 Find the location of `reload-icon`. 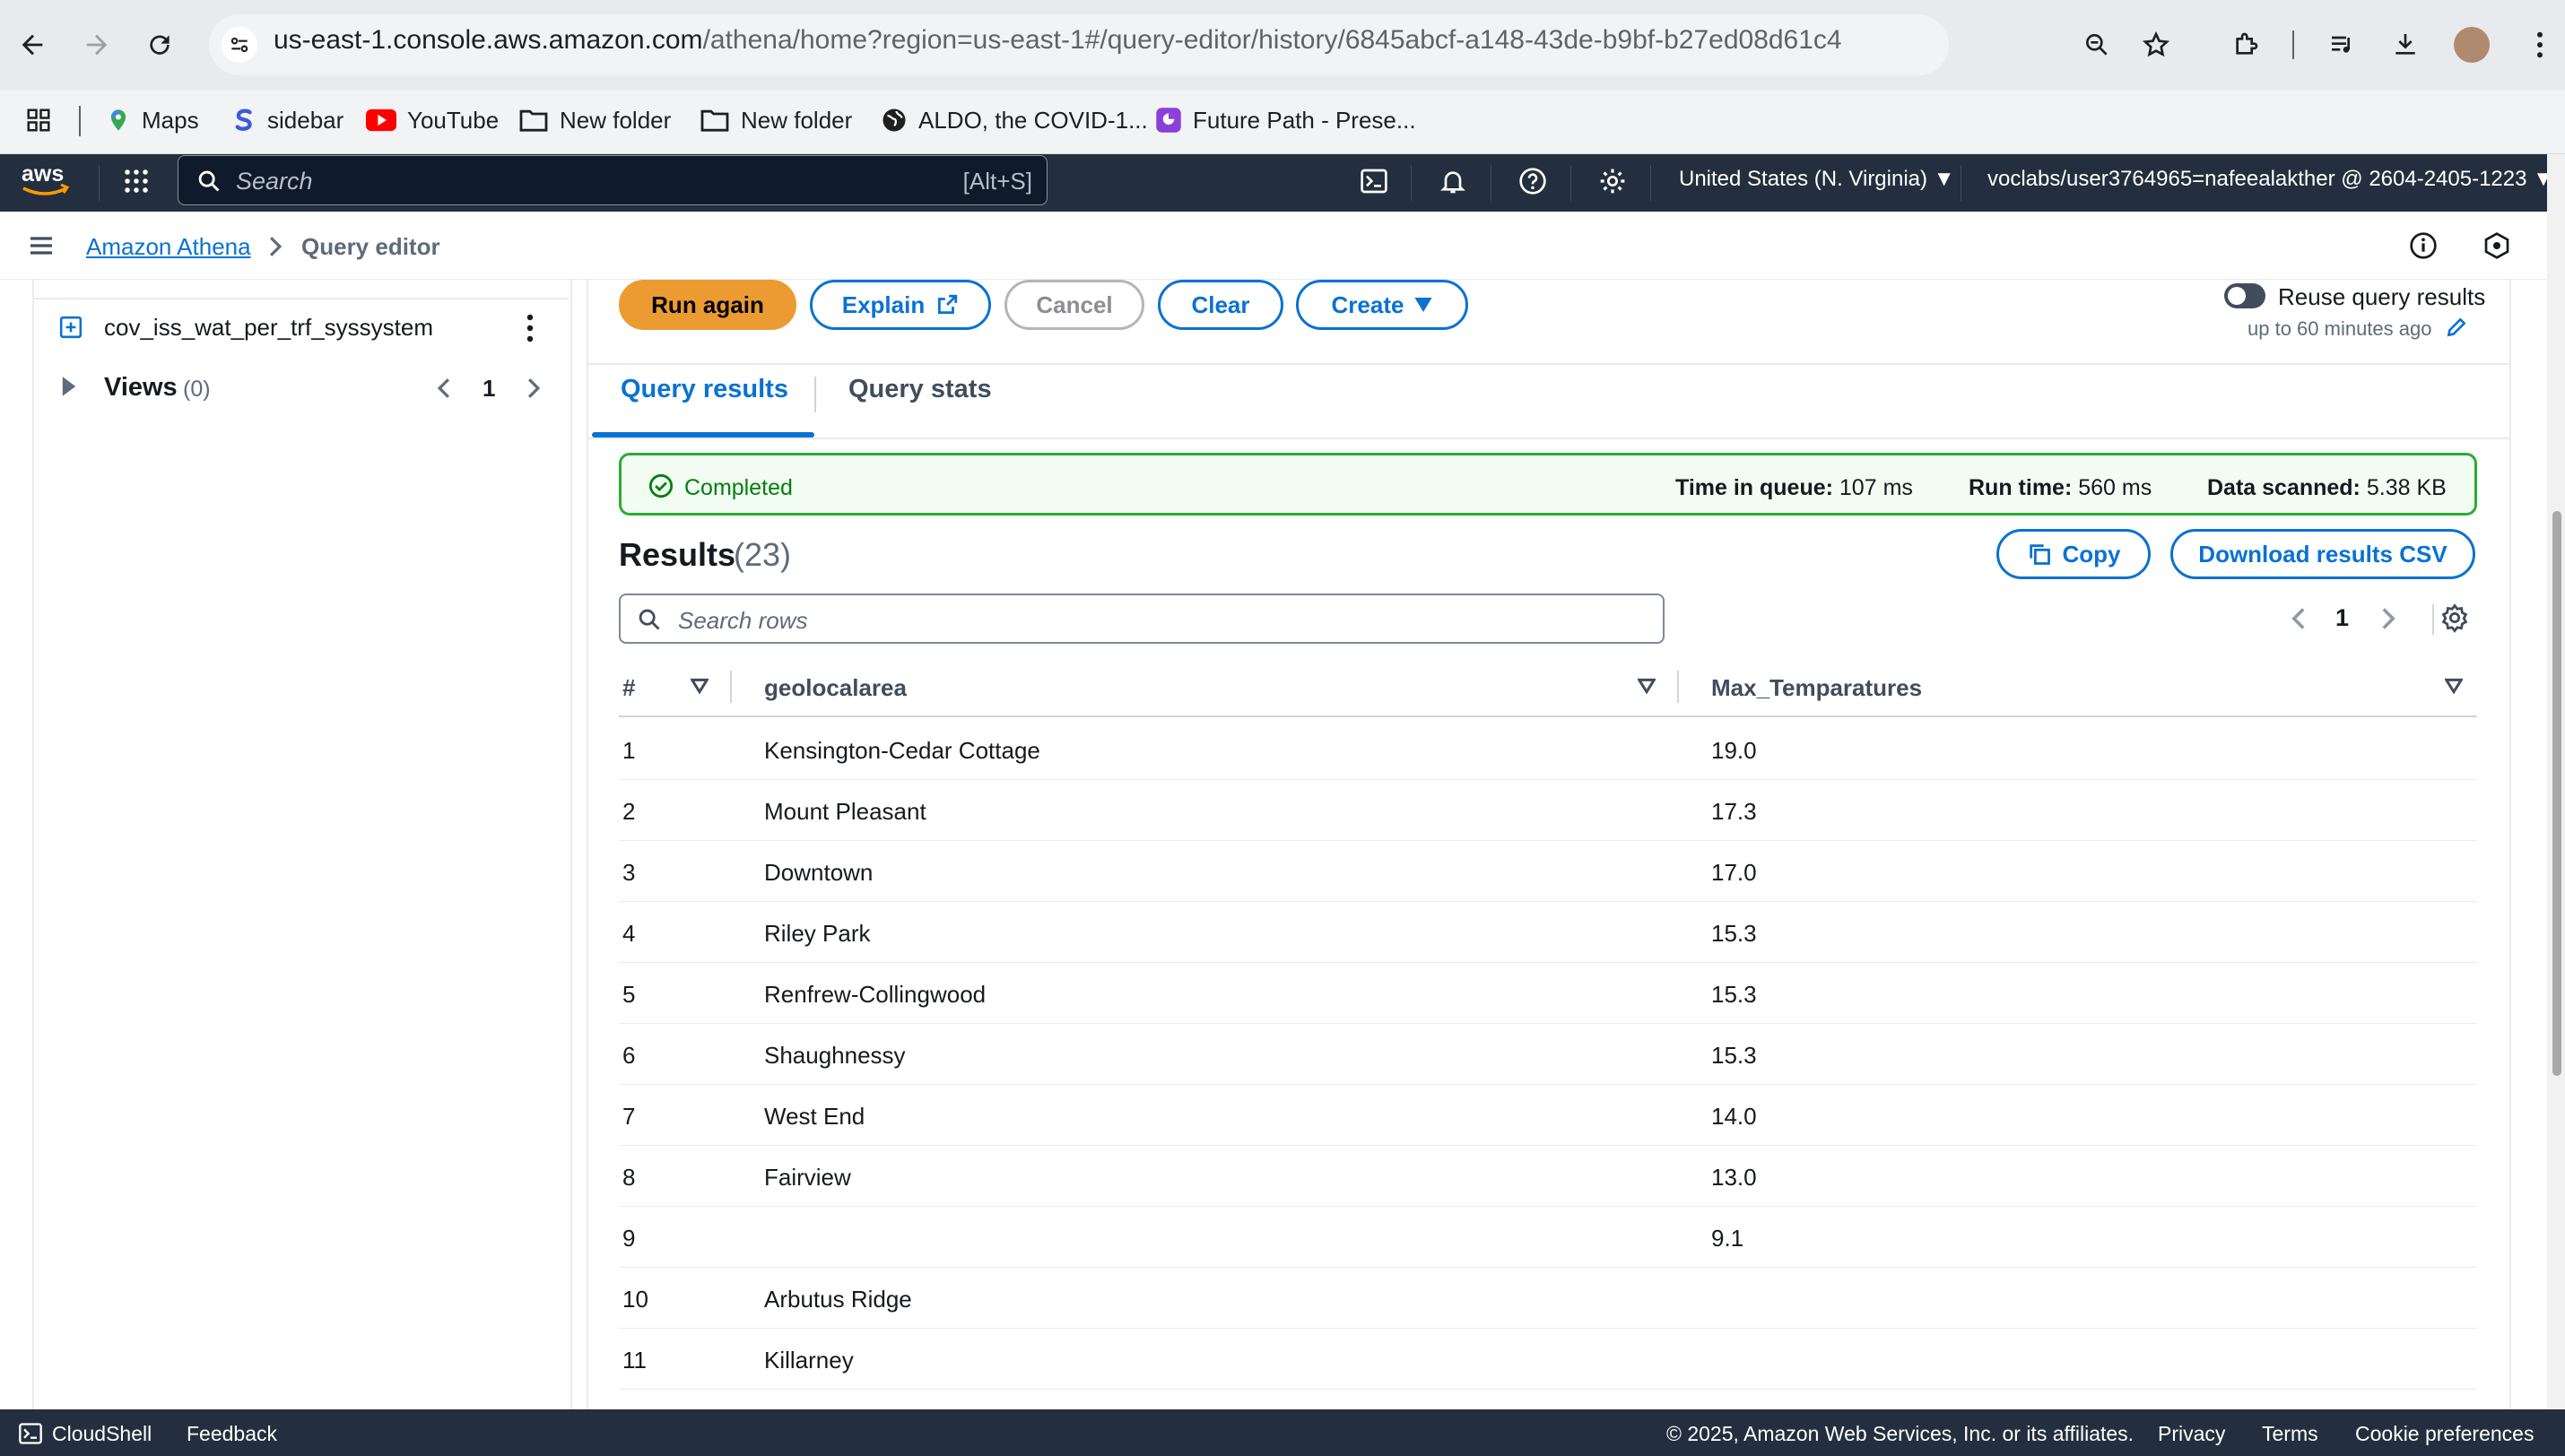

reload-icon is located at coordinates (160, 45).